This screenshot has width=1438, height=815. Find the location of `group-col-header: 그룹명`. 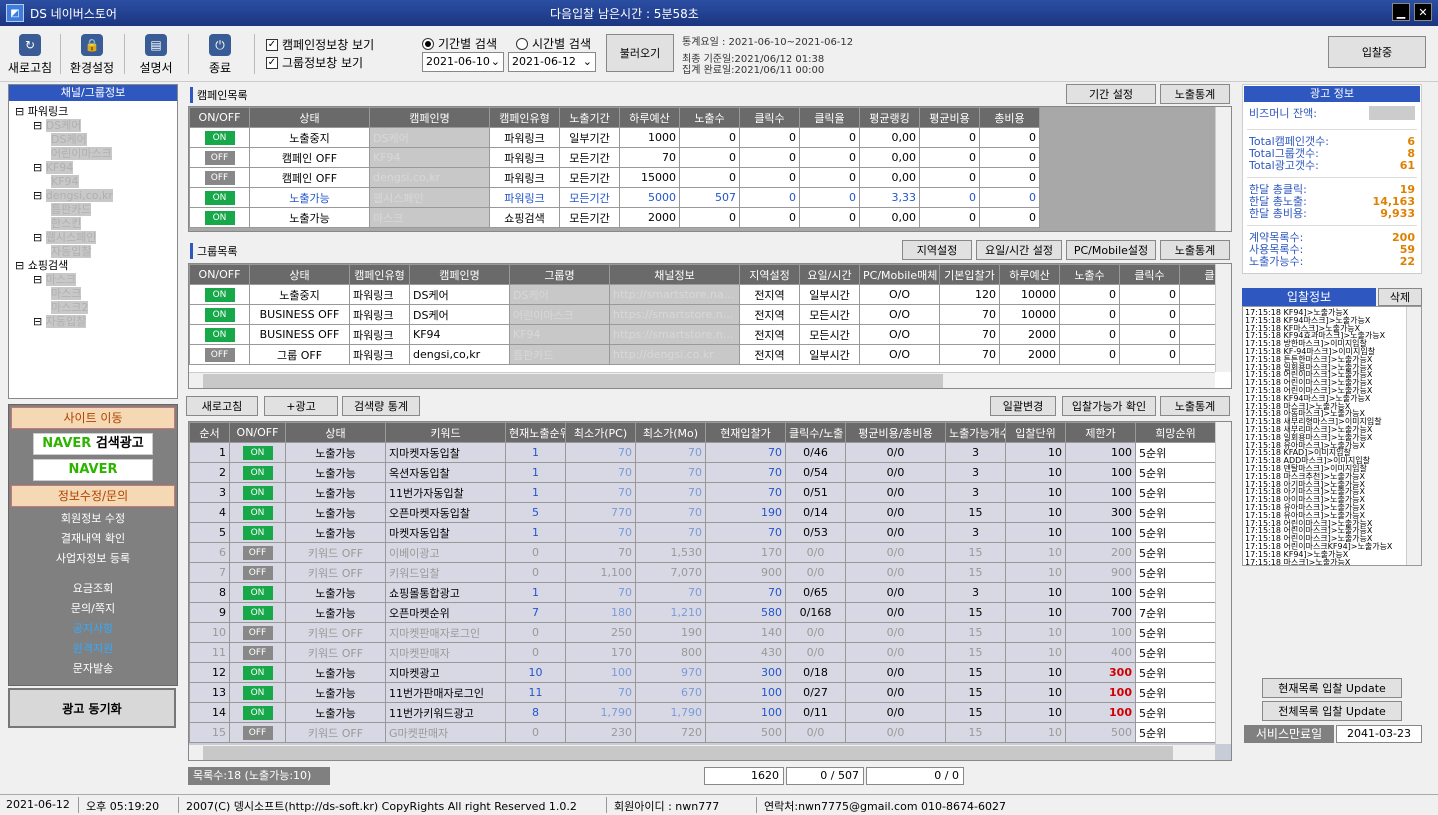

group-col-header: 그룹명 is located at coordinates (559, 274).